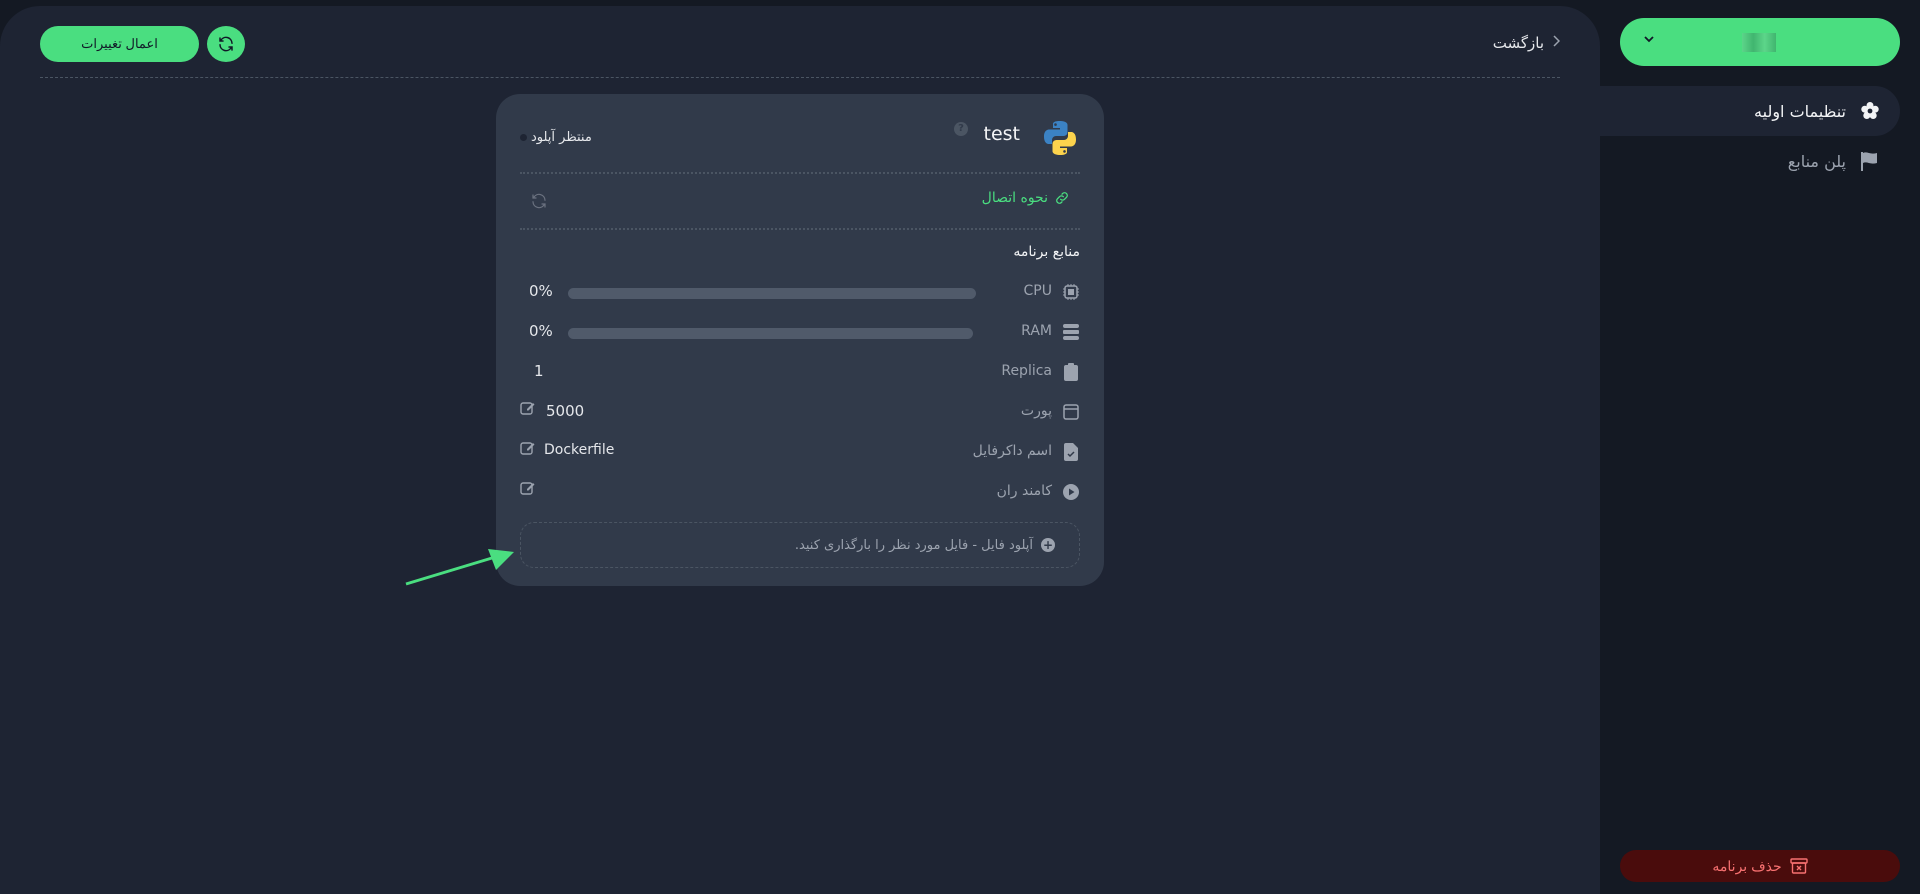 The image size is (1920, 894). Describe the element at coordinates (1071, 372) in the screenshot. I see `clipboard-icon` at that location.